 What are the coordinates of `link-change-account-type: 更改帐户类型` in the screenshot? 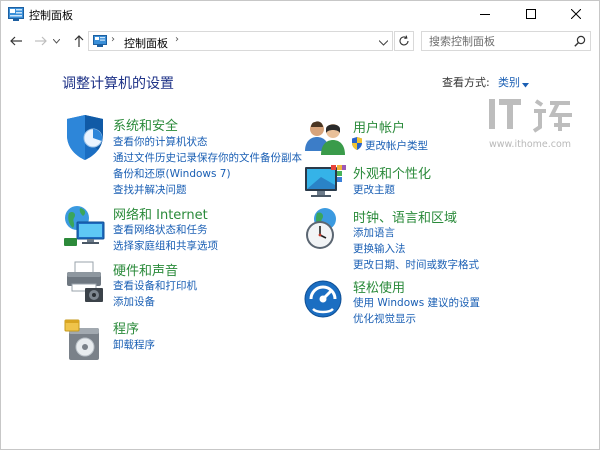 It's located at (396, 145).